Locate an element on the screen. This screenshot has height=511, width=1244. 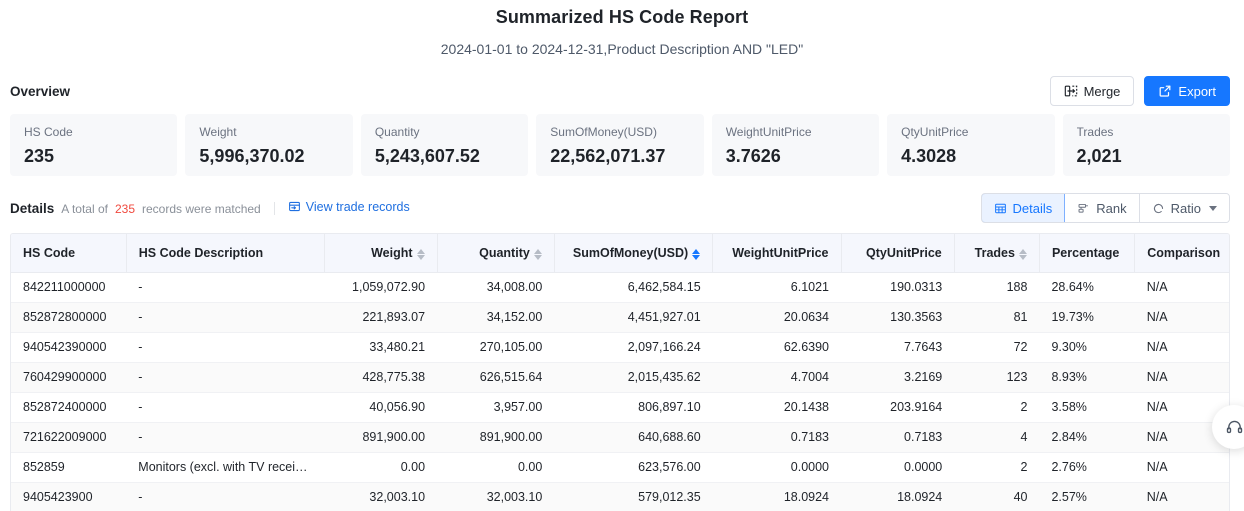
view-mode-ratio-label: Ratio is located at coordinates (1185, 208).